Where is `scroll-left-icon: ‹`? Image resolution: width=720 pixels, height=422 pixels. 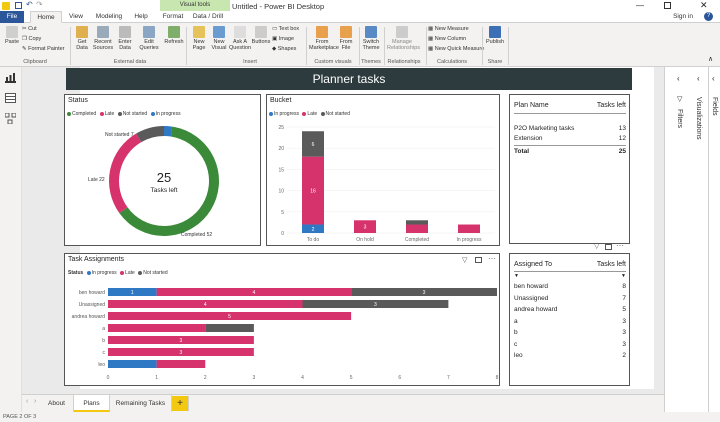 scroll-left-icon: ‹ is located at coordinates (27, 401).